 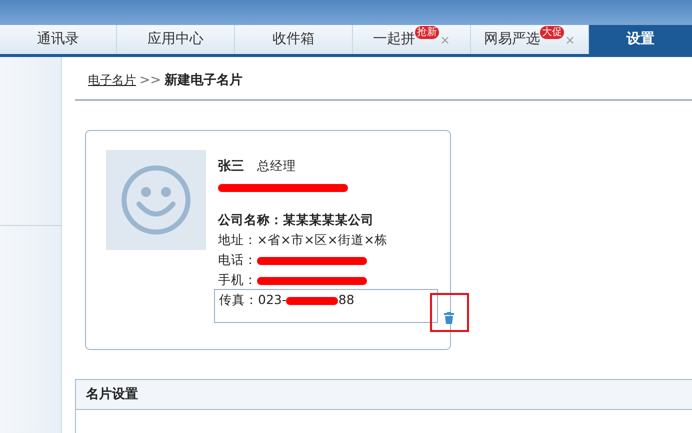 I want to click on nav-tab: 收件箱, so click(x=294, y=39).